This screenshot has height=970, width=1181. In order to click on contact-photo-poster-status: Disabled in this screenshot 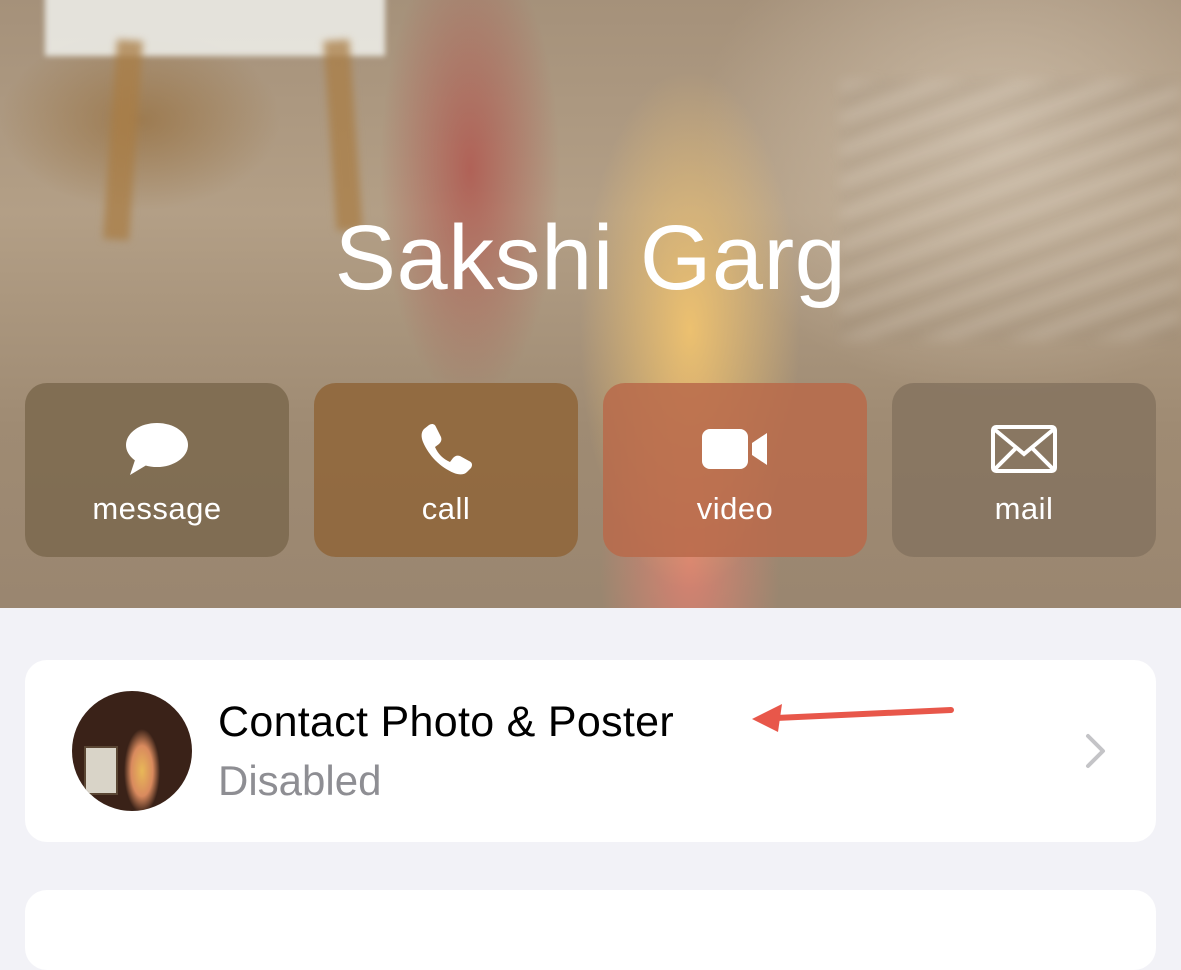, I will do `click(300, 780)`.